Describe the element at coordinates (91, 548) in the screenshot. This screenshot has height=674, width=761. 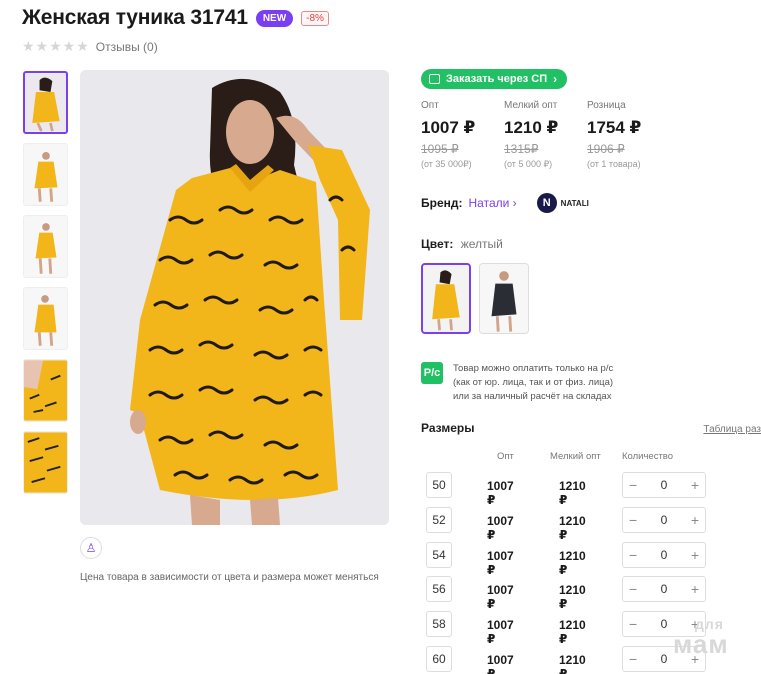
I see `size-chart-icon: ♙` at that location.